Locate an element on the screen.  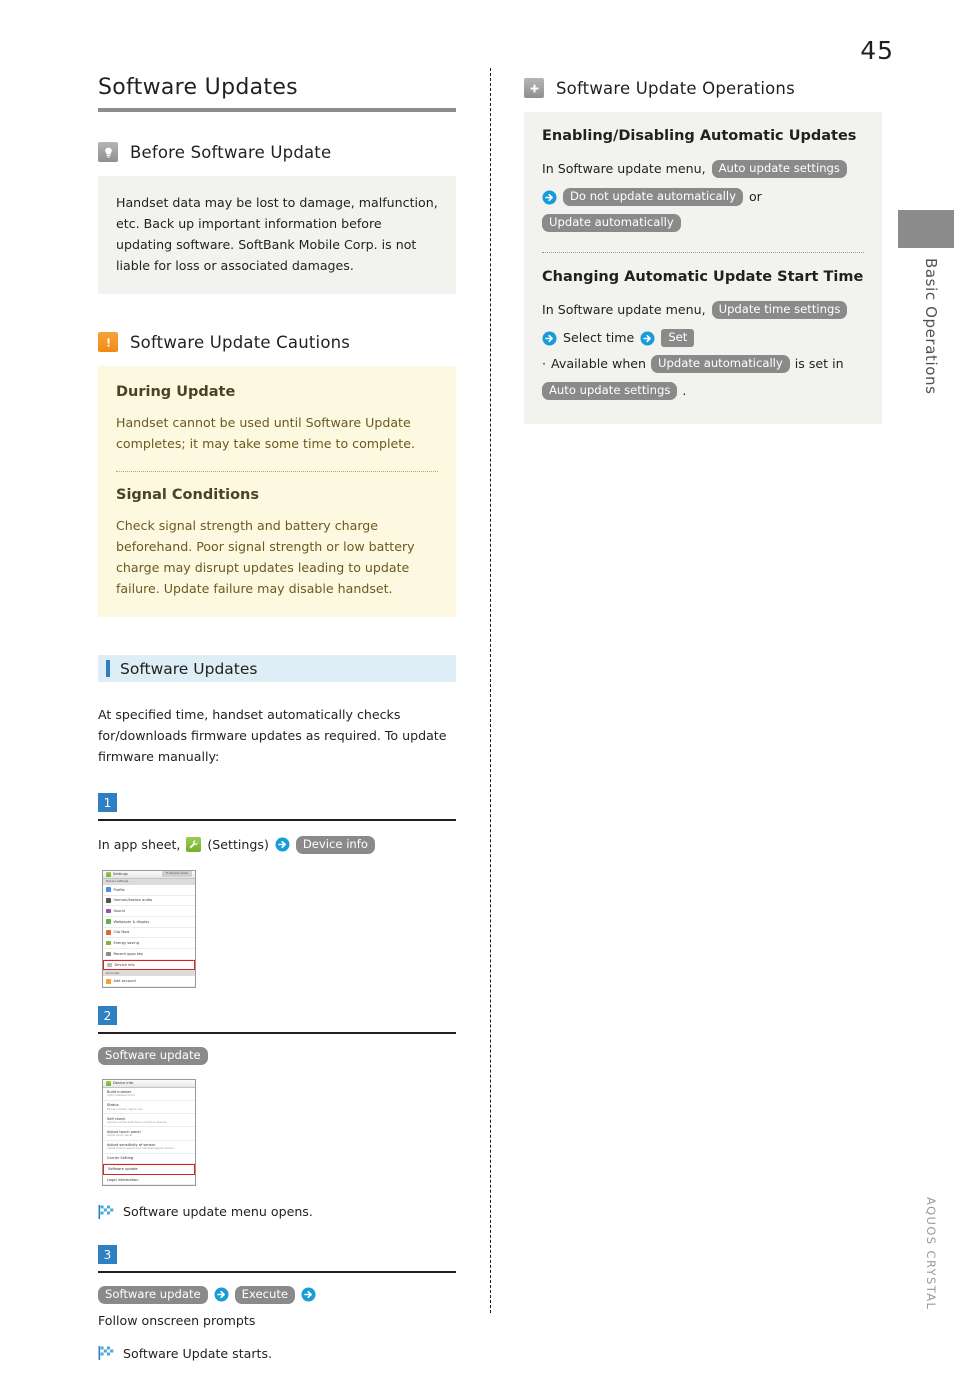
chapter-thumb-tab is located at coordinates (926, 229).